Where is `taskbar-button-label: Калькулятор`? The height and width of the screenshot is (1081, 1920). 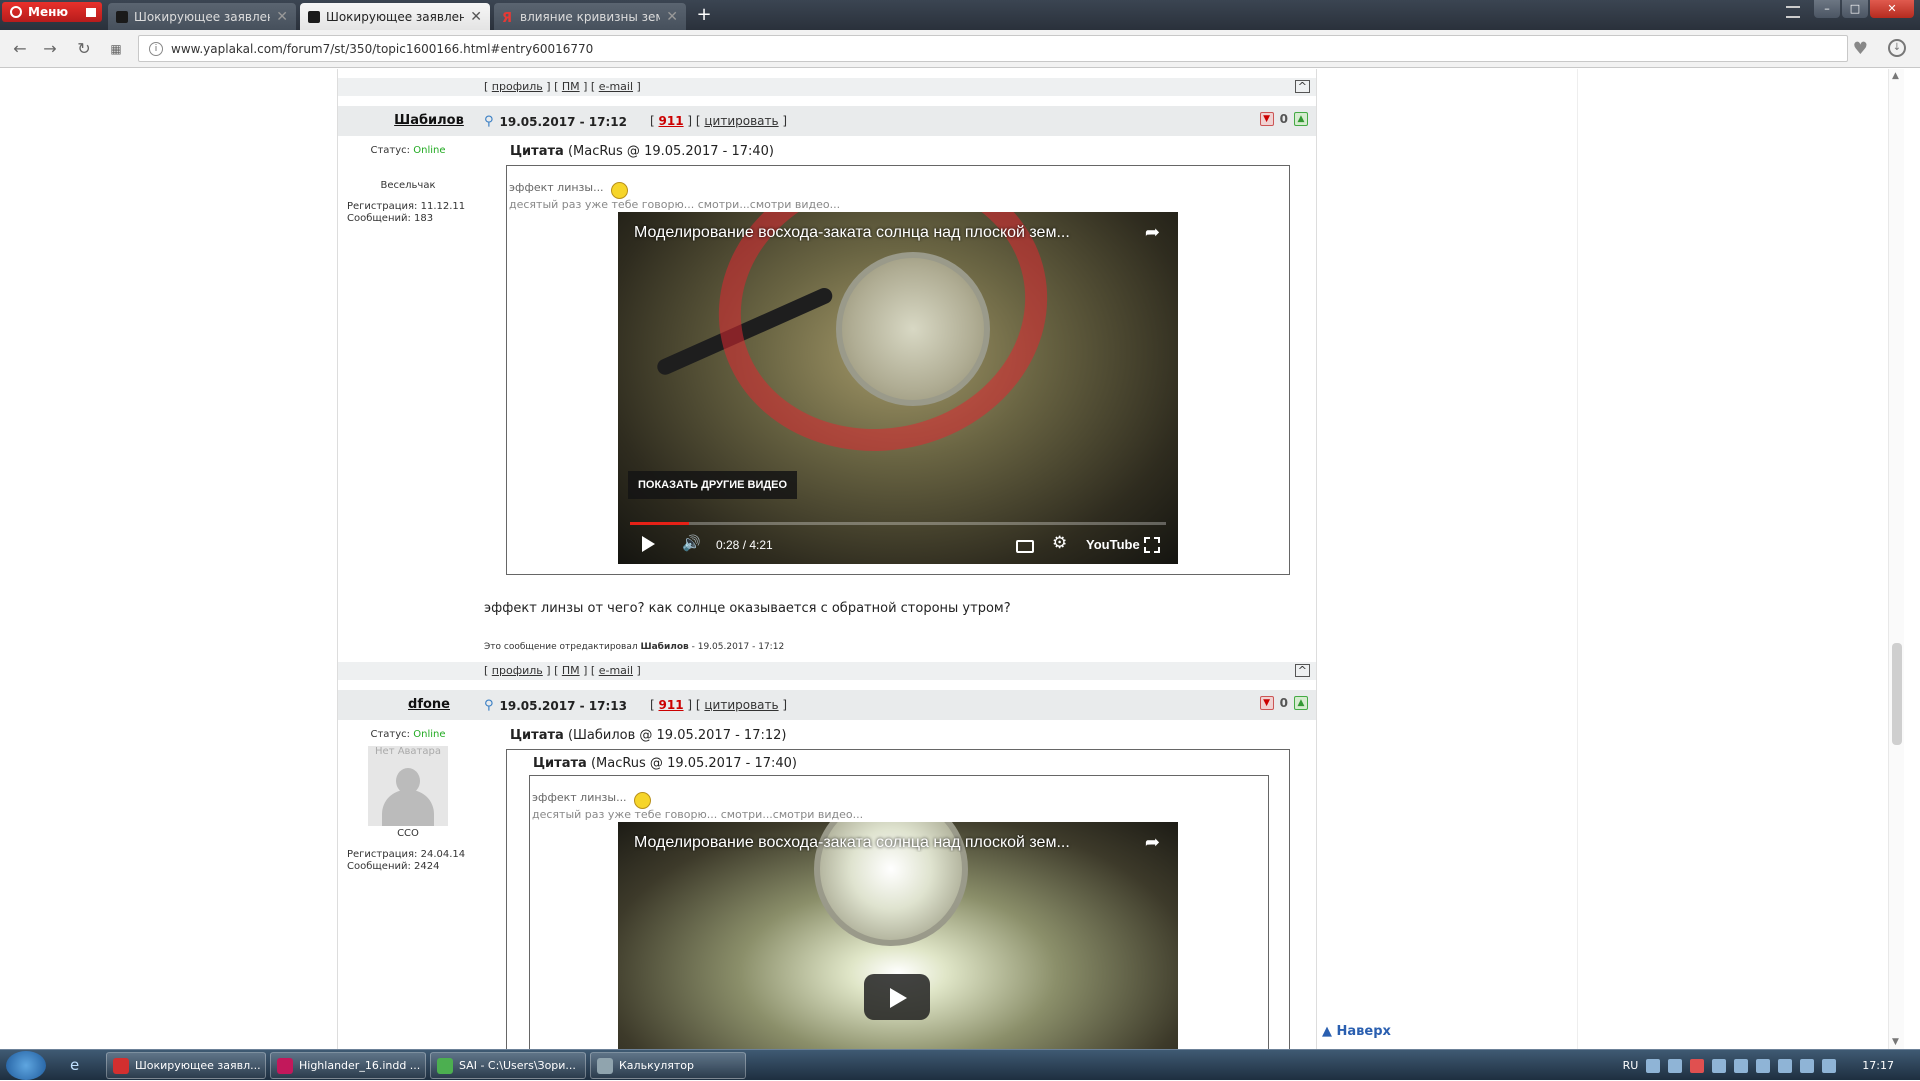 taskbar-button-label: Калькулятор is located at coordinates (656, 1065).